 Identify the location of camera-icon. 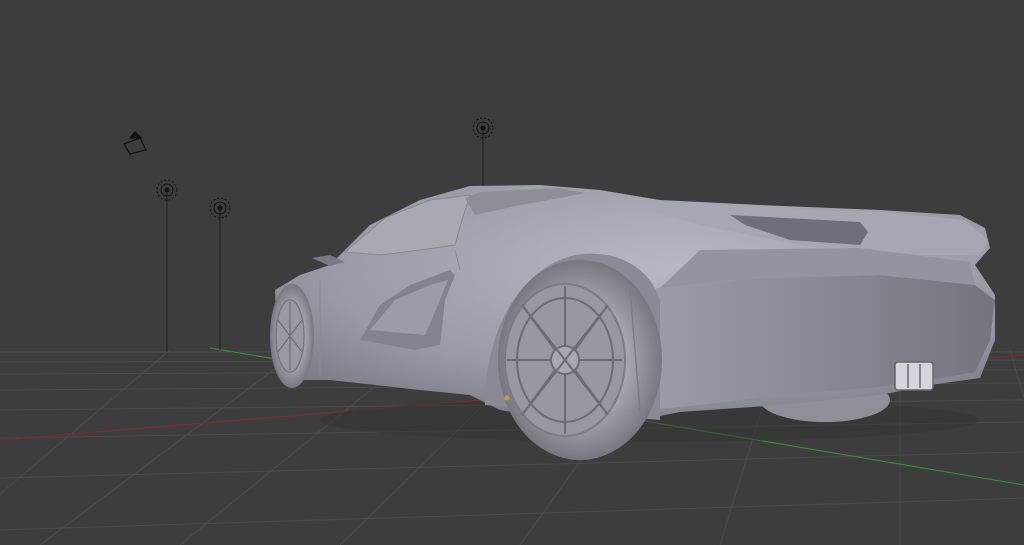
(135, 143).